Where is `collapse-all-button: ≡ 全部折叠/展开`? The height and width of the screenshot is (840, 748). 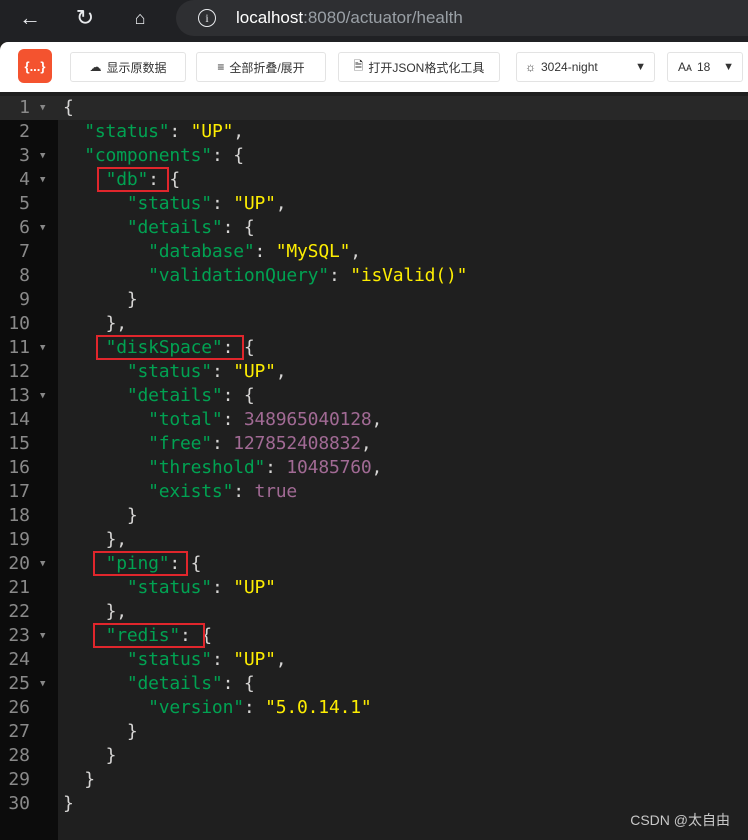 collapse-all-button: ≡ 全部折叠/展开 is located at coordinates (261, 67).